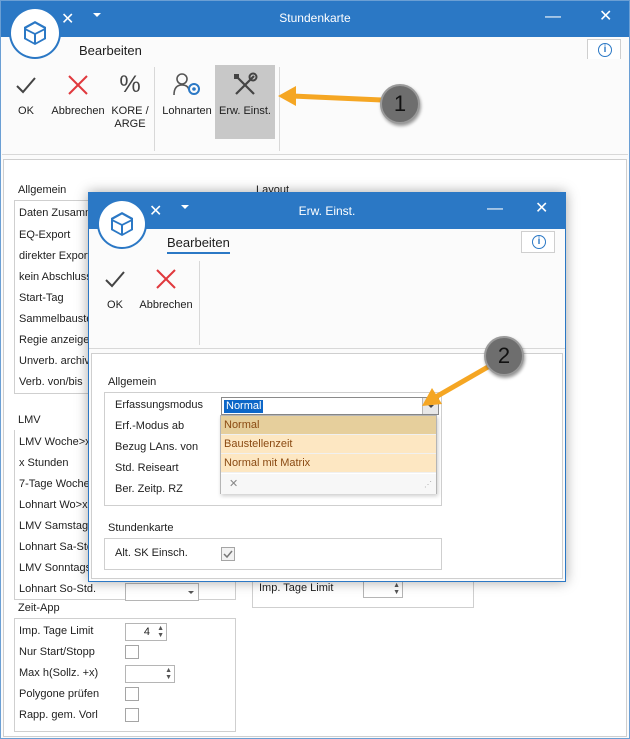 The height and width of the screenshot is (739, 630). Describe the element at coordinates (400, 104) in the screenshot. I see `callout-1: 1` at that location.